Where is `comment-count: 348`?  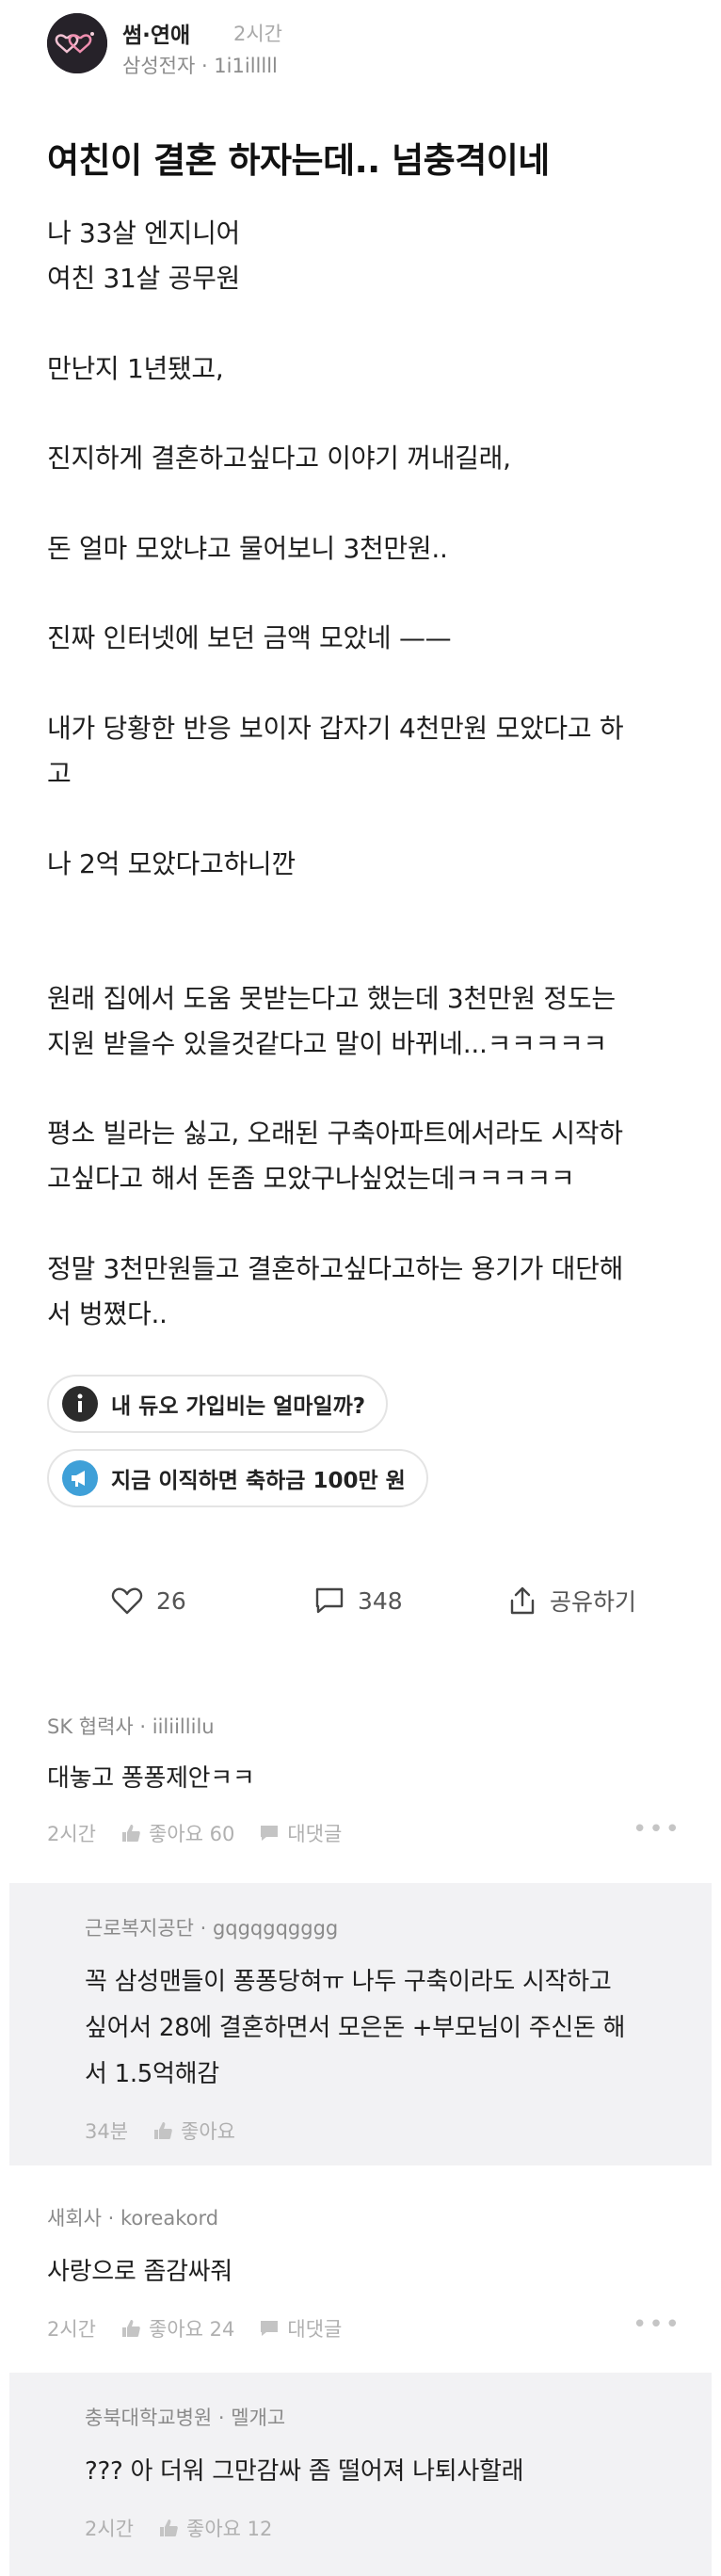
comment-count: 348 is located at coordinates (380, 1600).